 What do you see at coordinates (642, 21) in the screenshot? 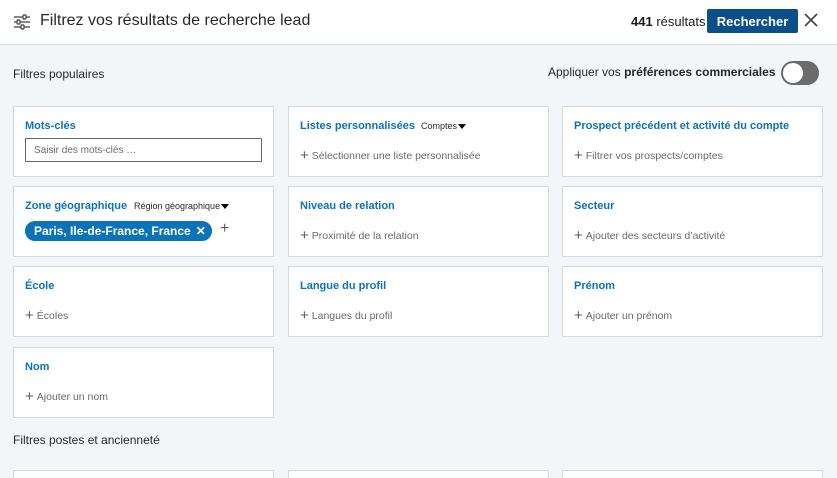
I see `results-number: 441` at bounding box center [642, 21].